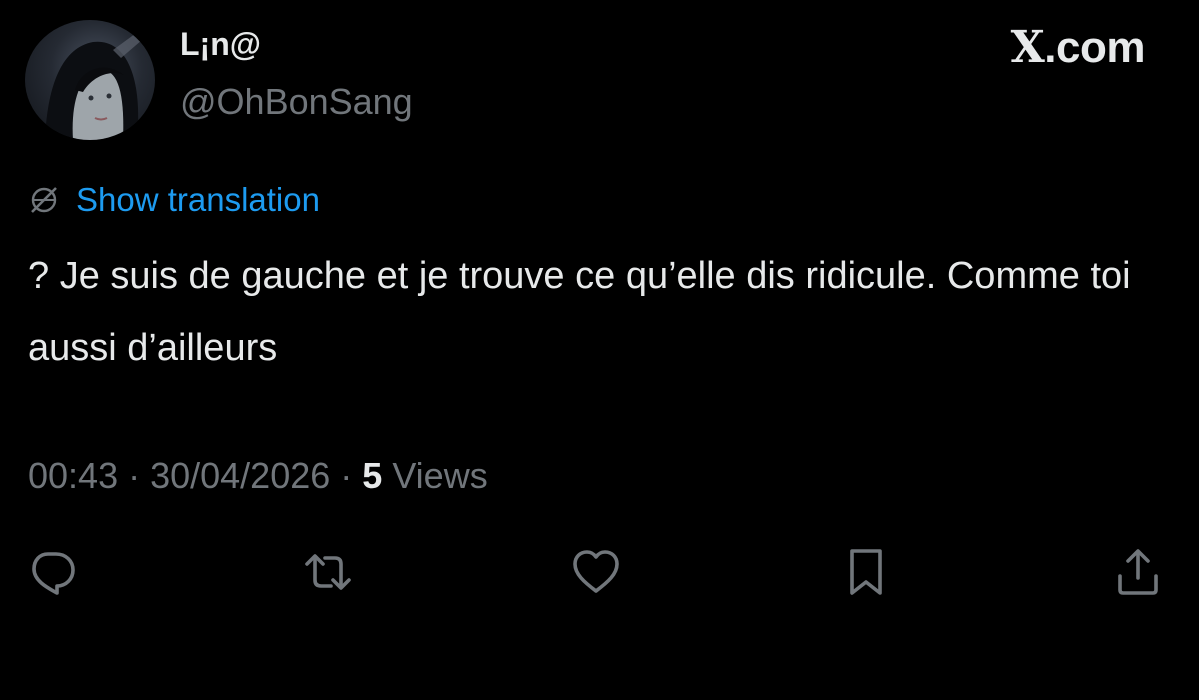  I want to click on tweet-date: 30/04/2026, so click(240, 475).